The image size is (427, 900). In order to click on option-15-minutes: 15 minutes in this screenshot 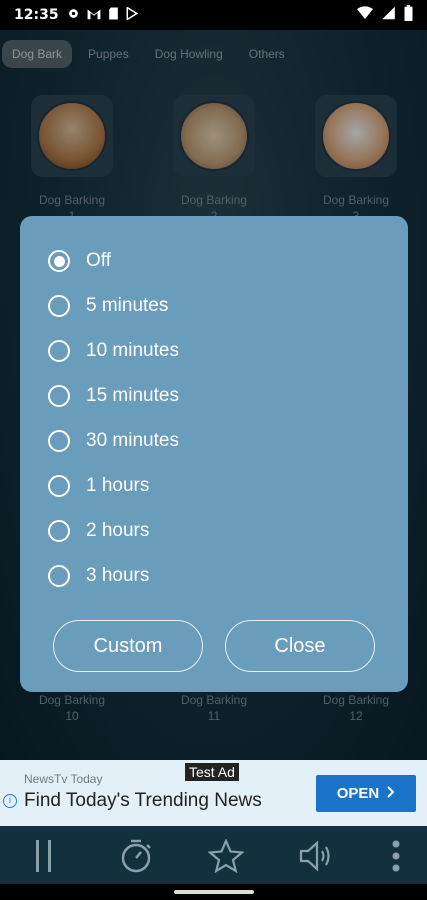, I will do `click(113, 396)`.